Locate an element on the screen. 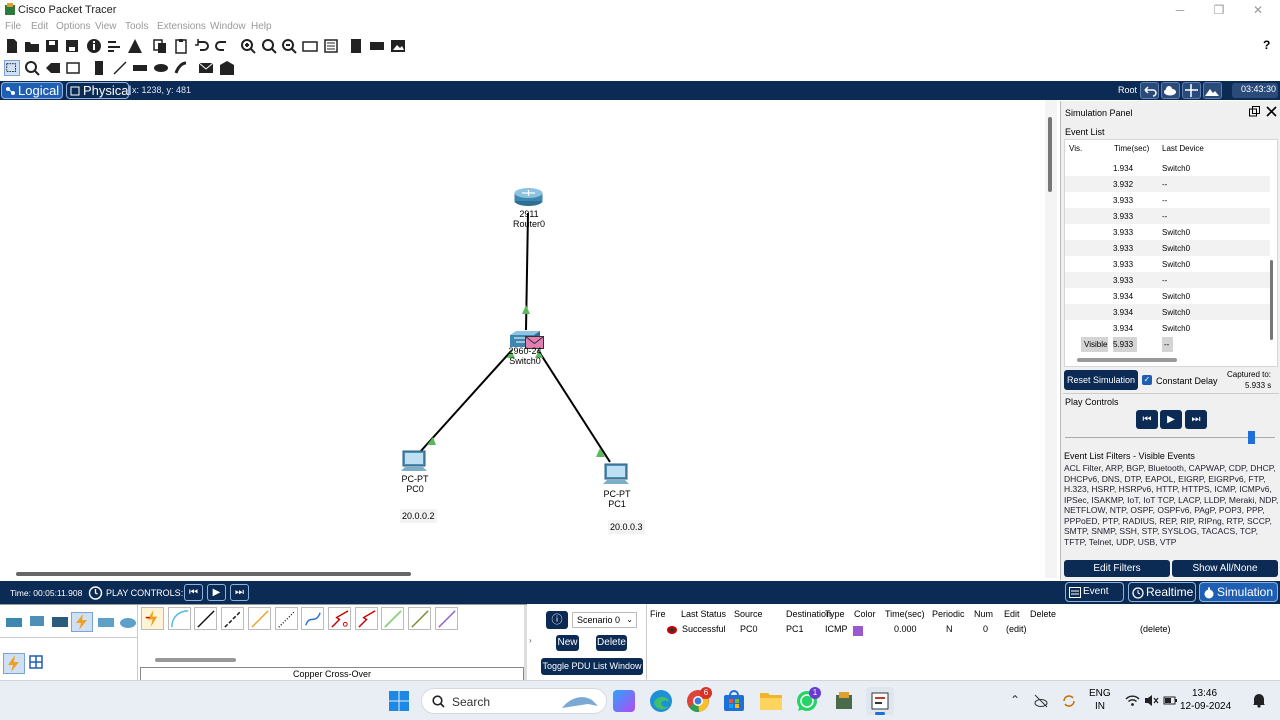  taskbar-search-box: Search is located at coordinates (514, 701).